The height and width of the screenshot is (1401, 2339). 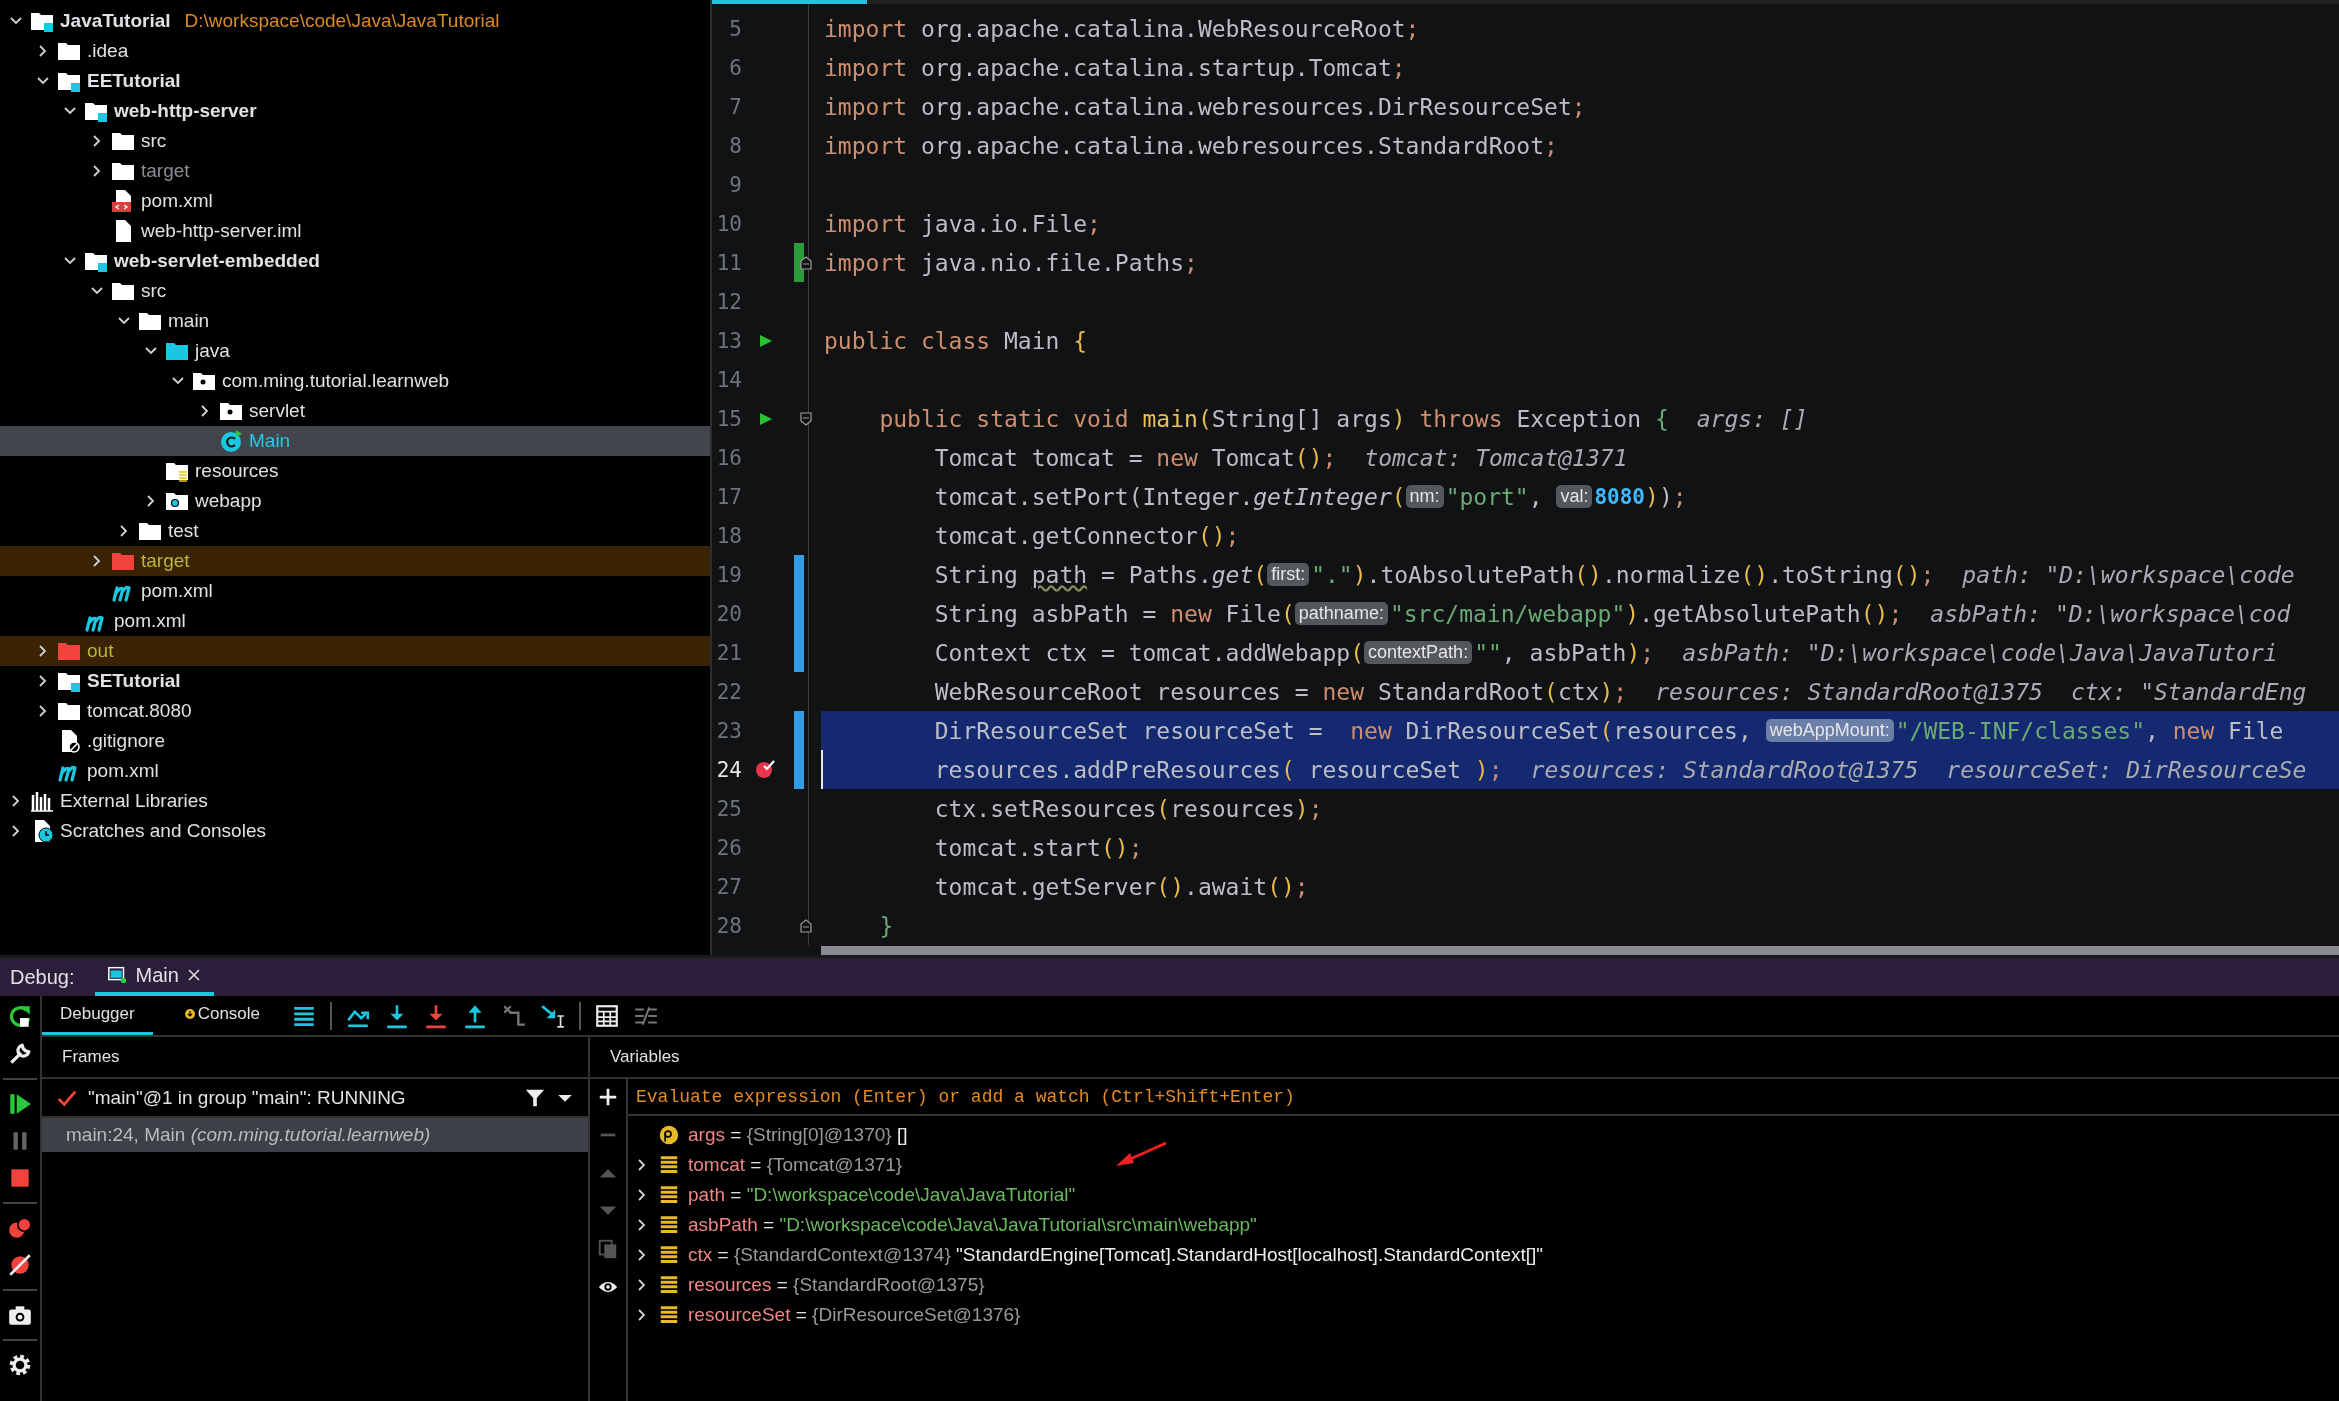 What do you see at coordinates (315, 1135) in the screenshot?
I see `frame-item: main:24, Main (com.ming.tutorial.learnweb)` at bounding box center [315, 1135].